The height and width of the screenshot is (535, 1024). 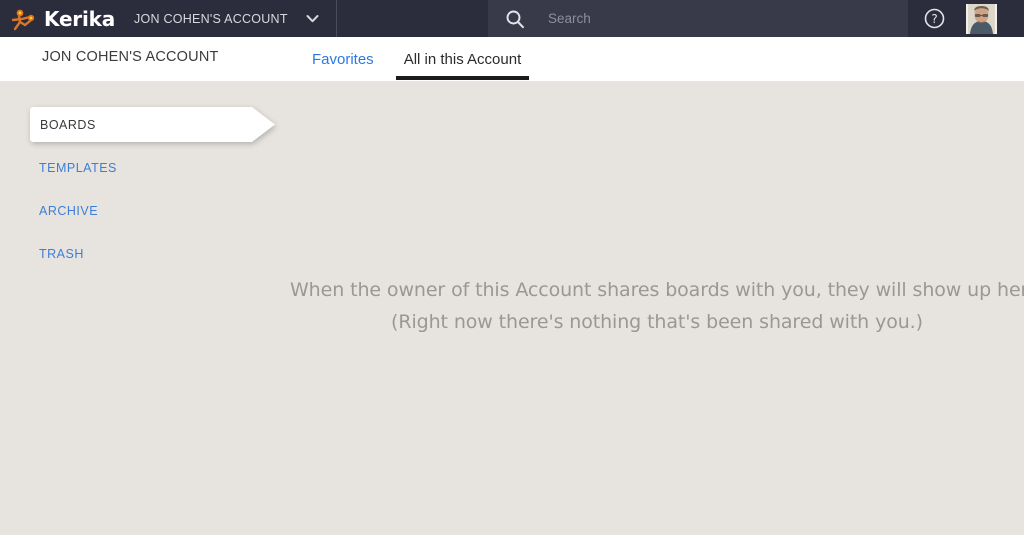 I want to click on search-input, so click(x=713, y=18).